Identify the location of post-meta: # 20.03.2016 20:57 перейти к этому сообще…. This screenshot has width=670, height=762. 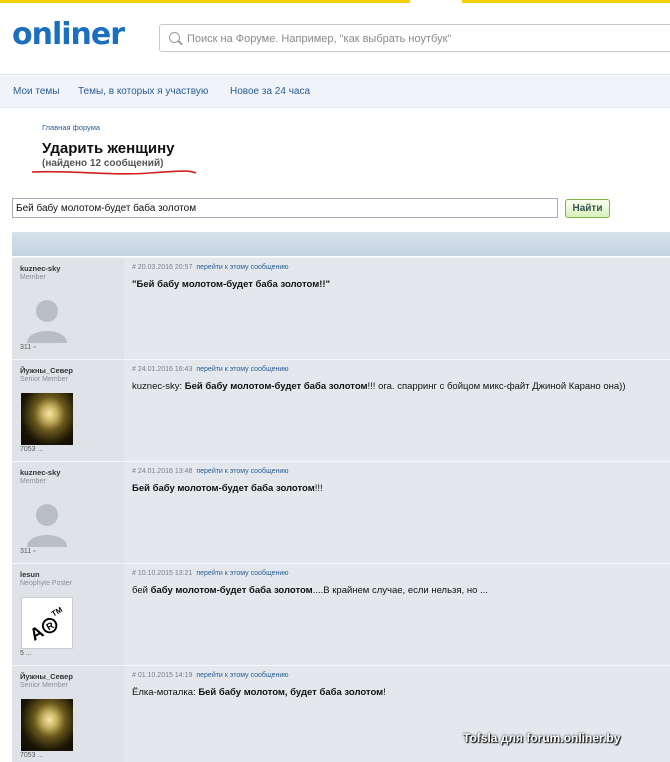
(210, 267).